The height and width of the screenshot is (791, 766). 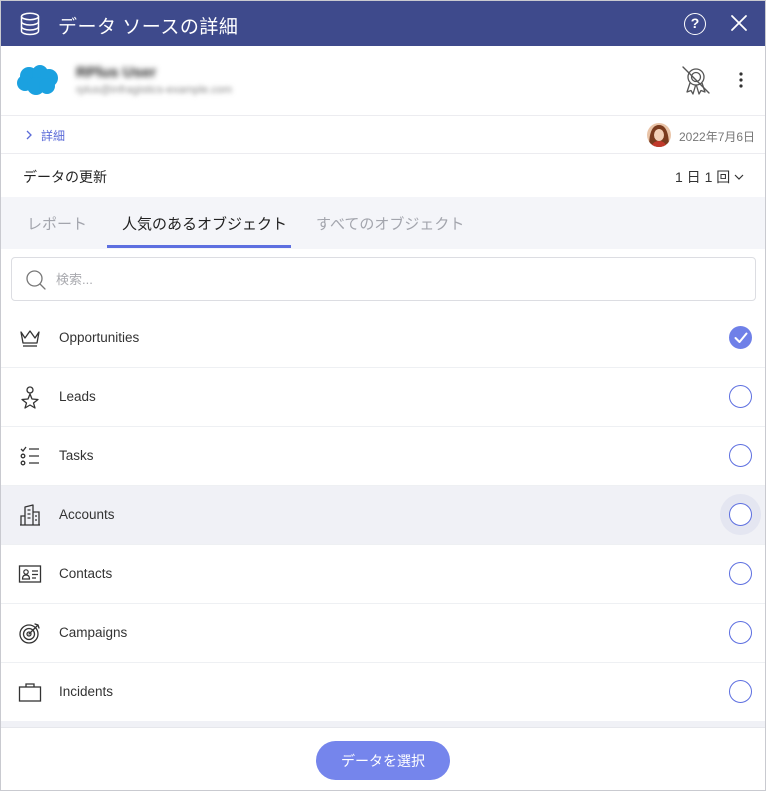 What do you see at coordinates (703, 177) in the screenshot?
I see `refresh-frequency-value: 1 日 1 回` at bounding box center [703, 177].